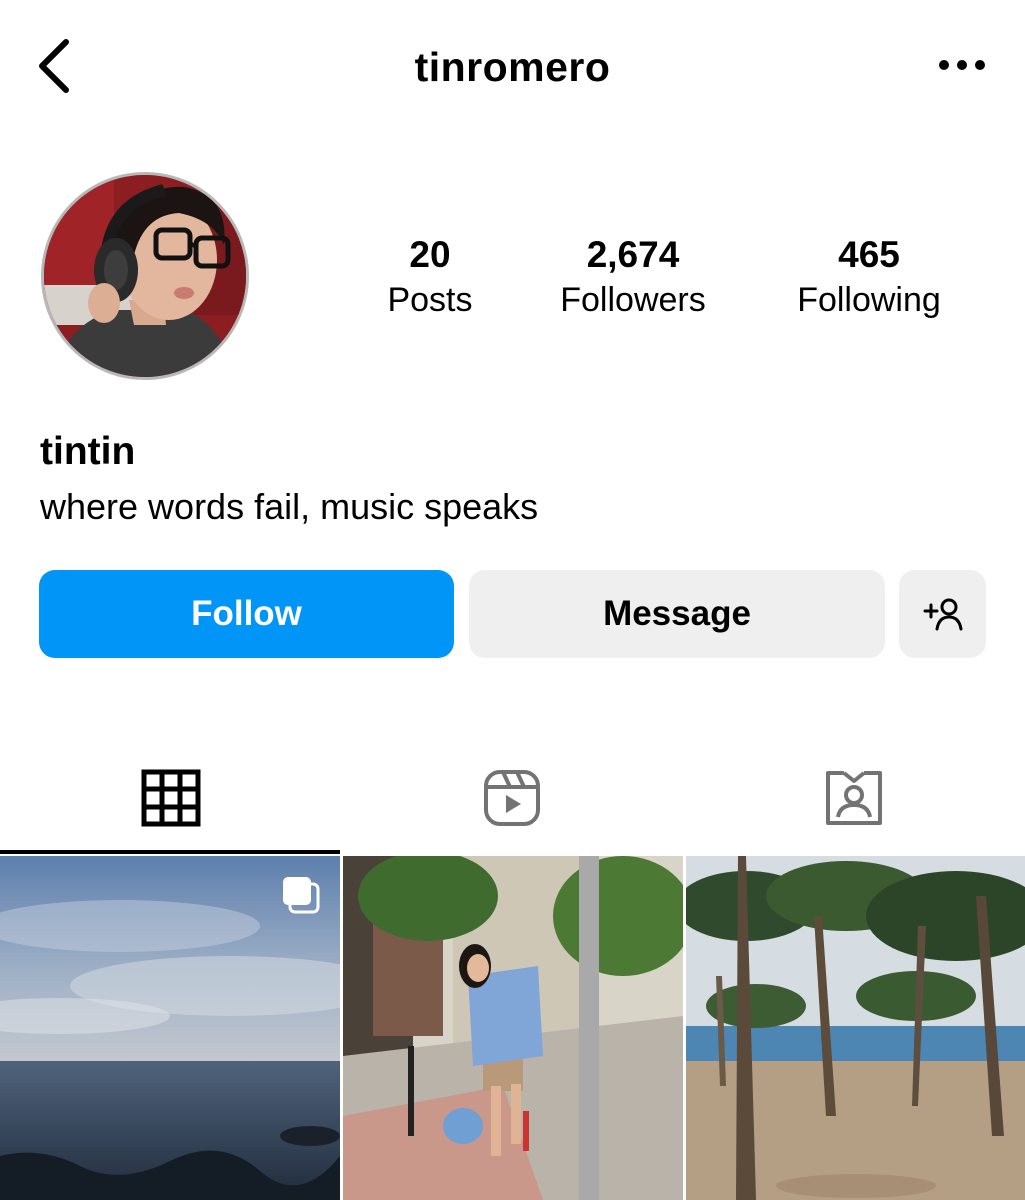 The image size is (1025, 1200). What do you see at coordinates (633, 300) in the screenshot?
I see `followers-label: Followers` at bounding box center [633, 300].